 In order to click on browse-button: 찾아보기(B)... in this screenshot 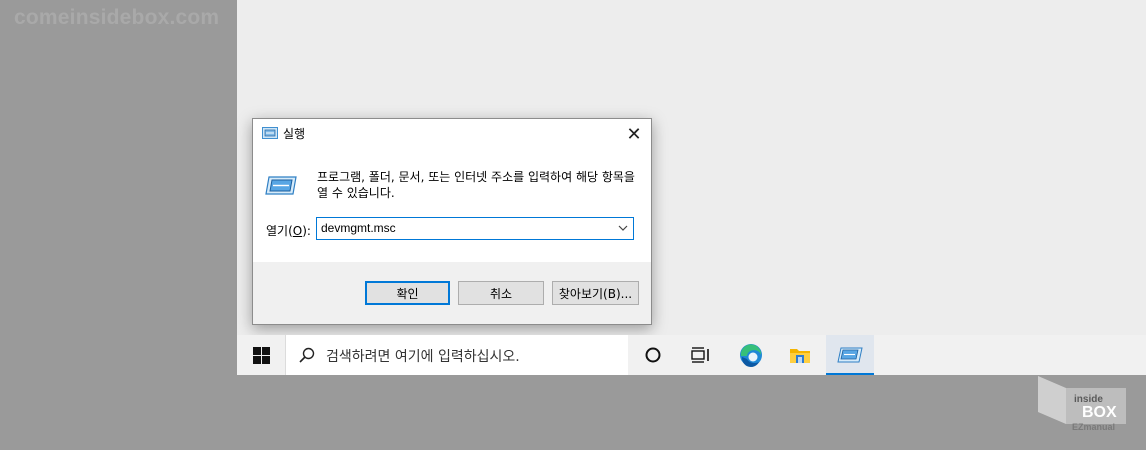, I will do `click(595, 293)`.